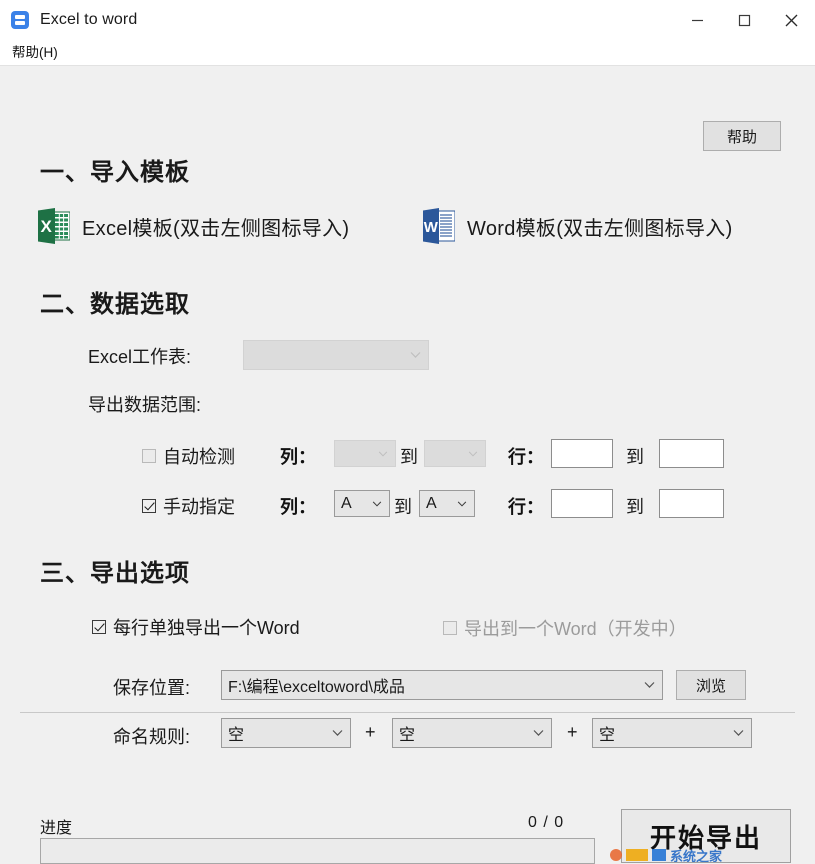 This screenshot has height=864, width=815. What do you see at coordinates (199, 457) in the screenshot?
I see `auto-detect-label: 自动检测` at bounding box center [199, 457].